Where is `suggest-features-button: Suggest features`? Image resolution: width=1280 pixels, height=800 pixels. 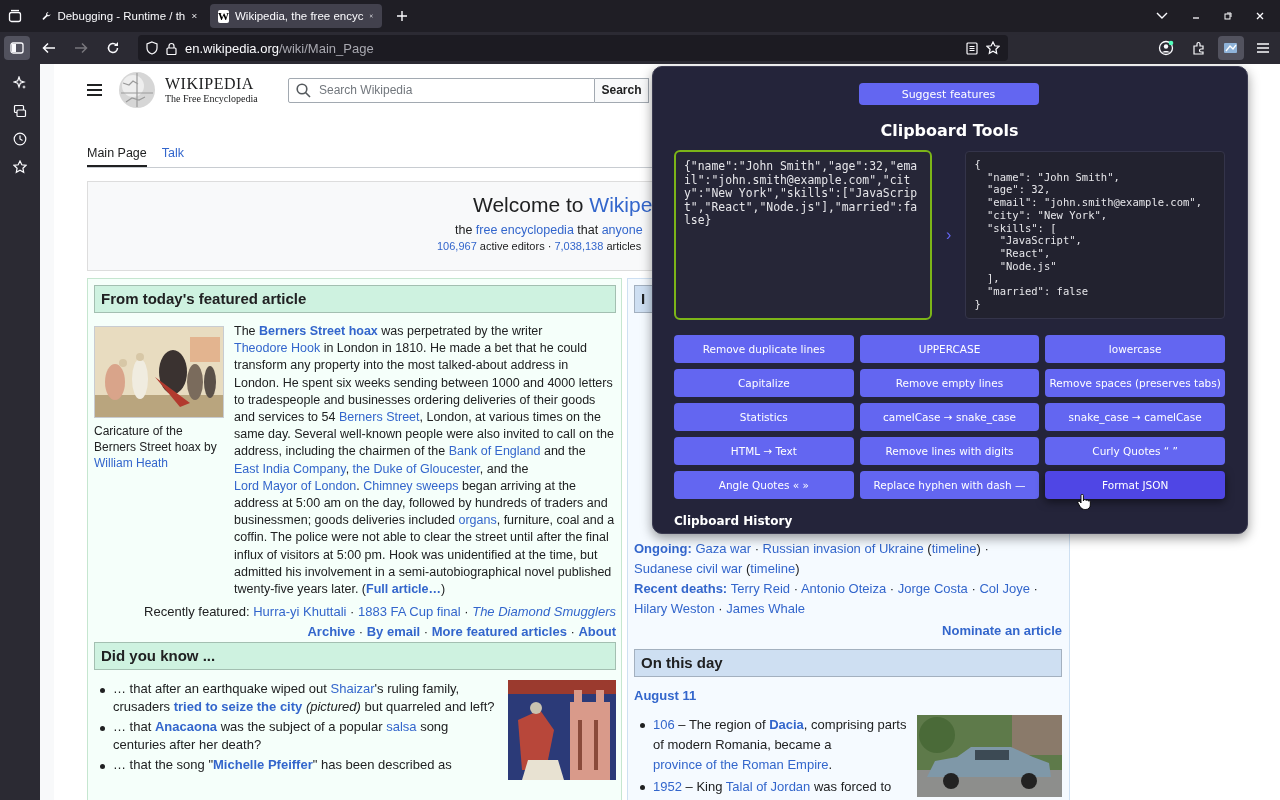
suggest-features-button: Suggest features is located at coordinates (948, 94).